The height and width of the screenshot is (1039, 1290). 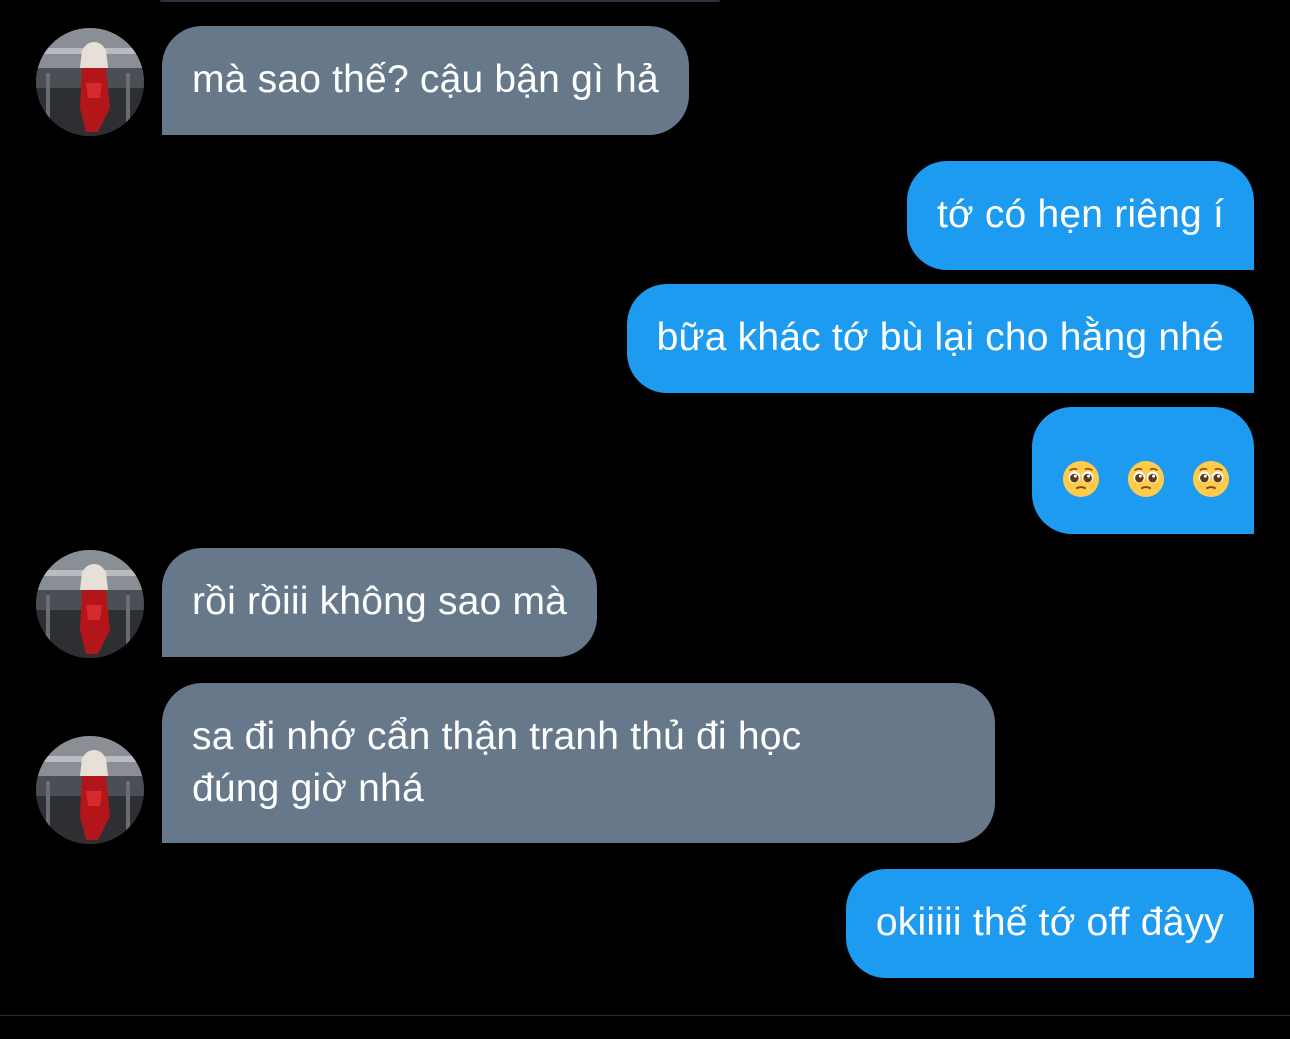 I want to click on message-bubble-outgoing: okiiiii thế tớ off đâyy, so click(x=1049, y=923).